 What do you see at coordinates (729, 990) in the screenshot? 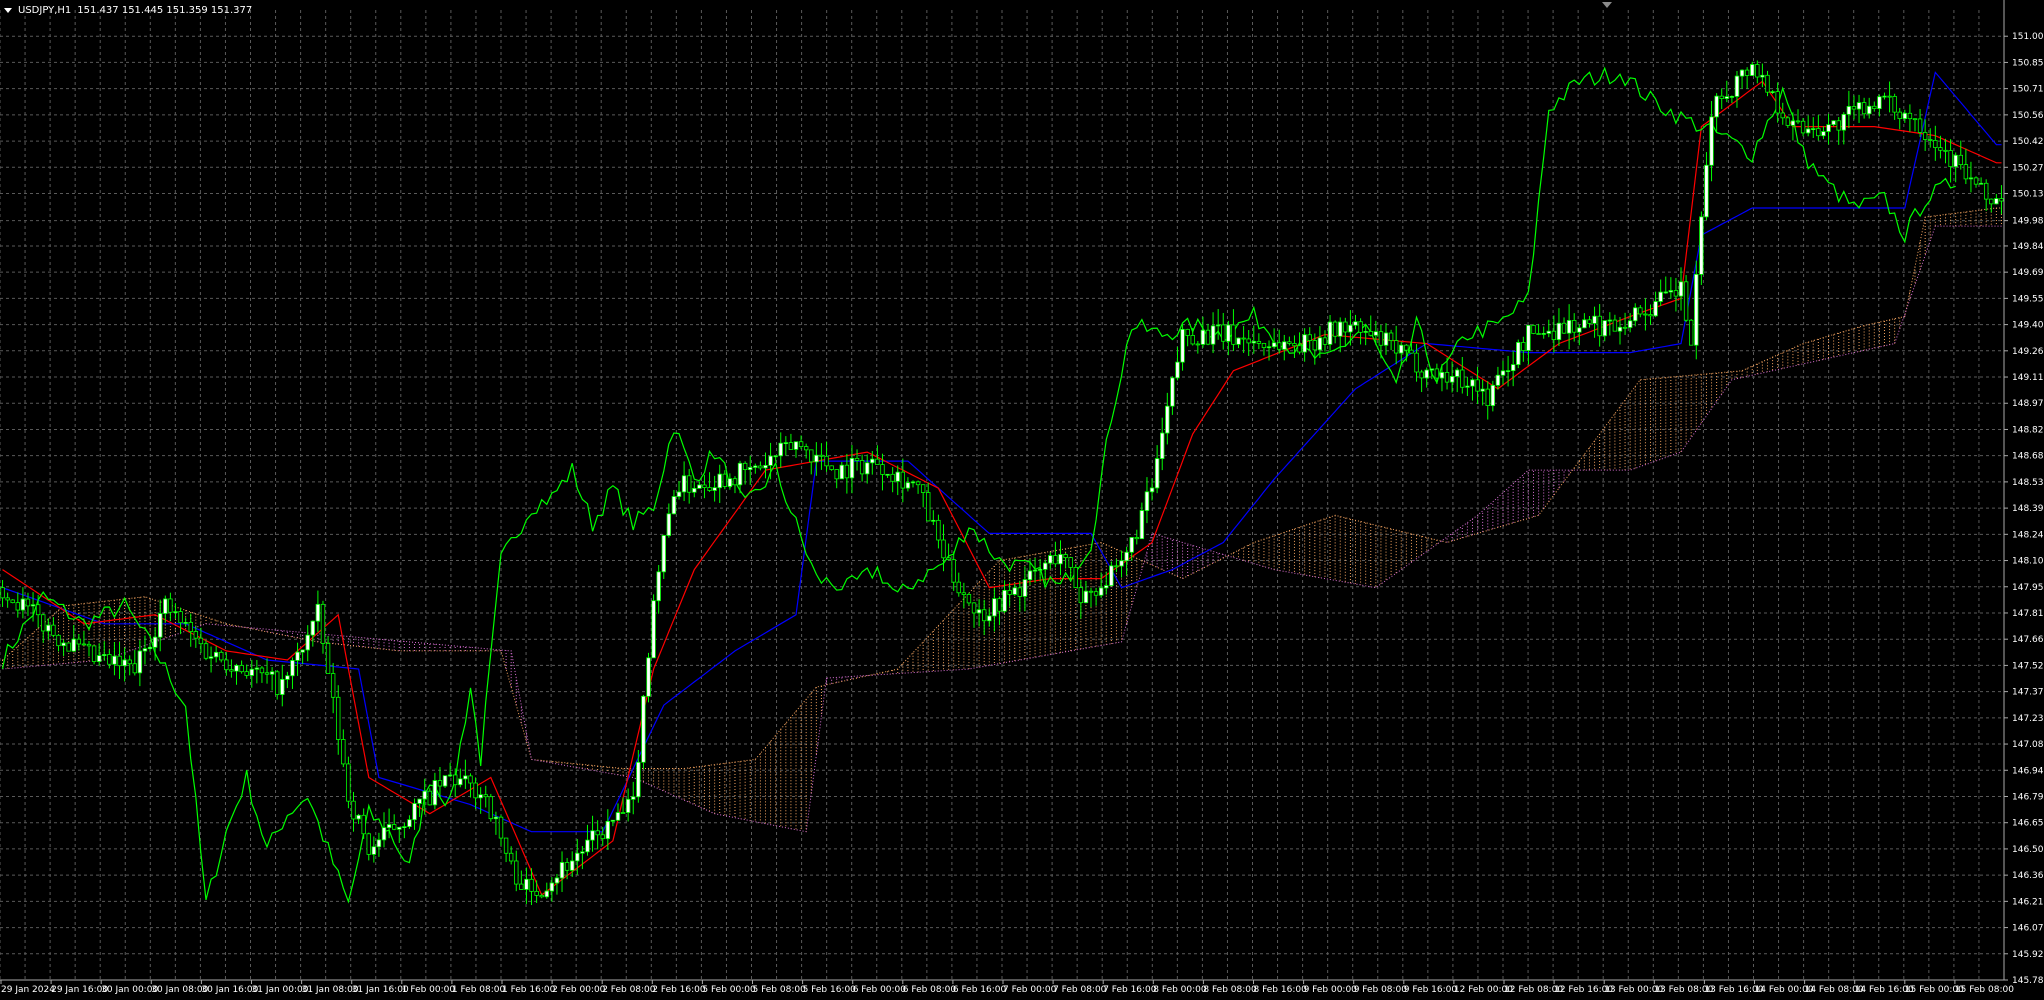
I see `x-tick-label: 5 Feb 00:00` at bounding box center [729, 990].